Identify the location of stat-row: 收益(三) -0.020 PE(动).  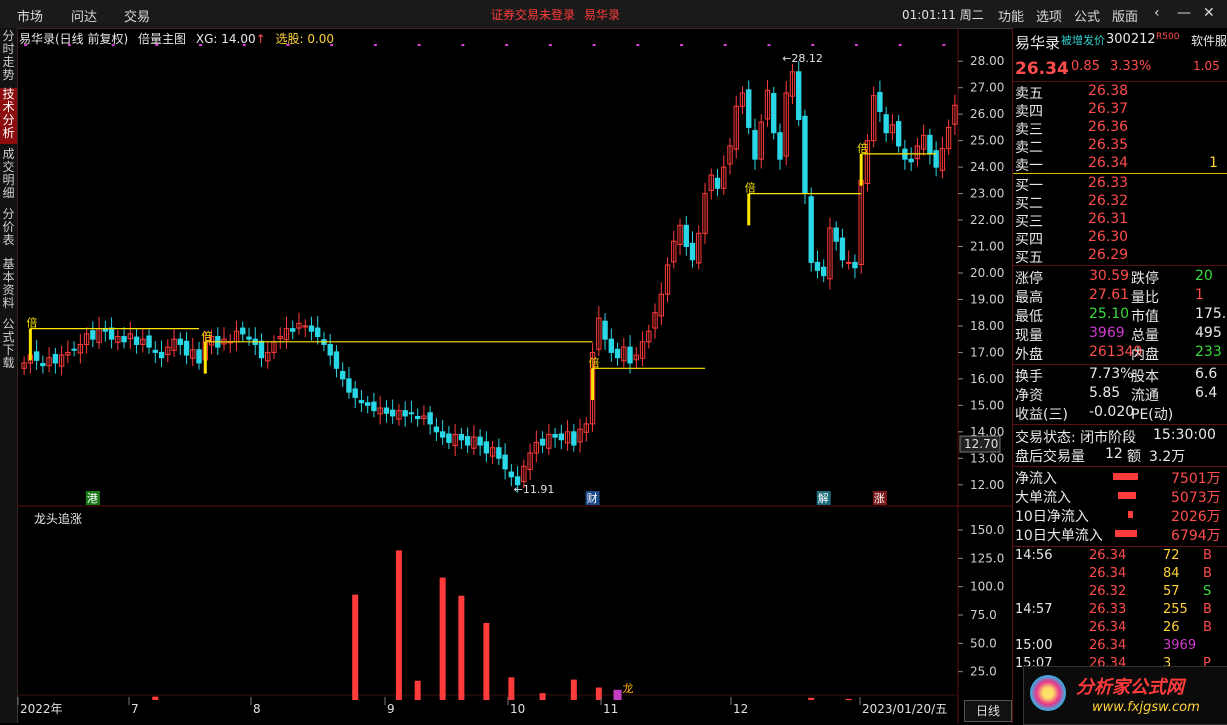
(1120, 413).